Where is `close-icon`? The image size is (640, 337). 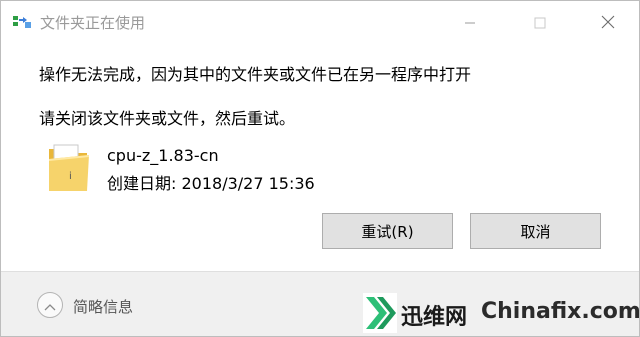 close-icon is located at coordinates (608, 23).